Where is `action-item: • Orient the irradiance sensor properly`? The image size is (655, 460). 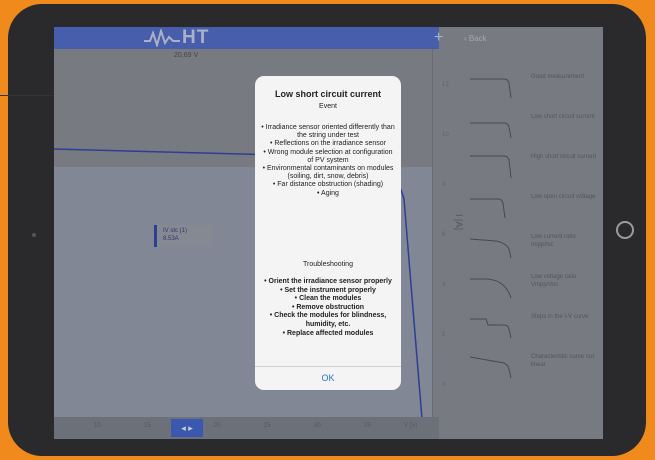 action-item: • Orient the irradiance sensor properly is located at coordinates (328, 281).